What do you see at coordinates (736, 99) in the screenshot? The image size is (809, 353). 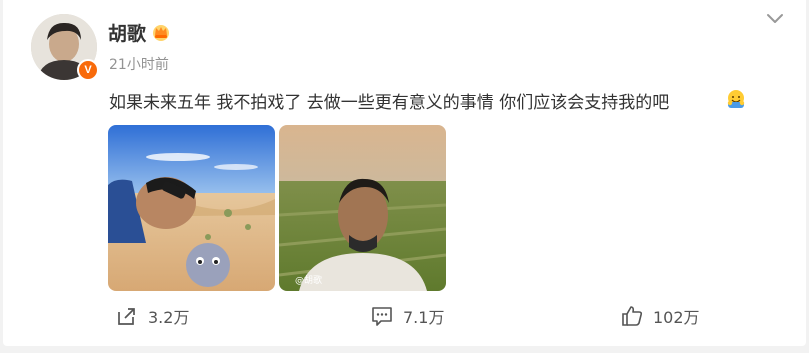 I see `hugging-emoji` at bounding box center [736, 99].